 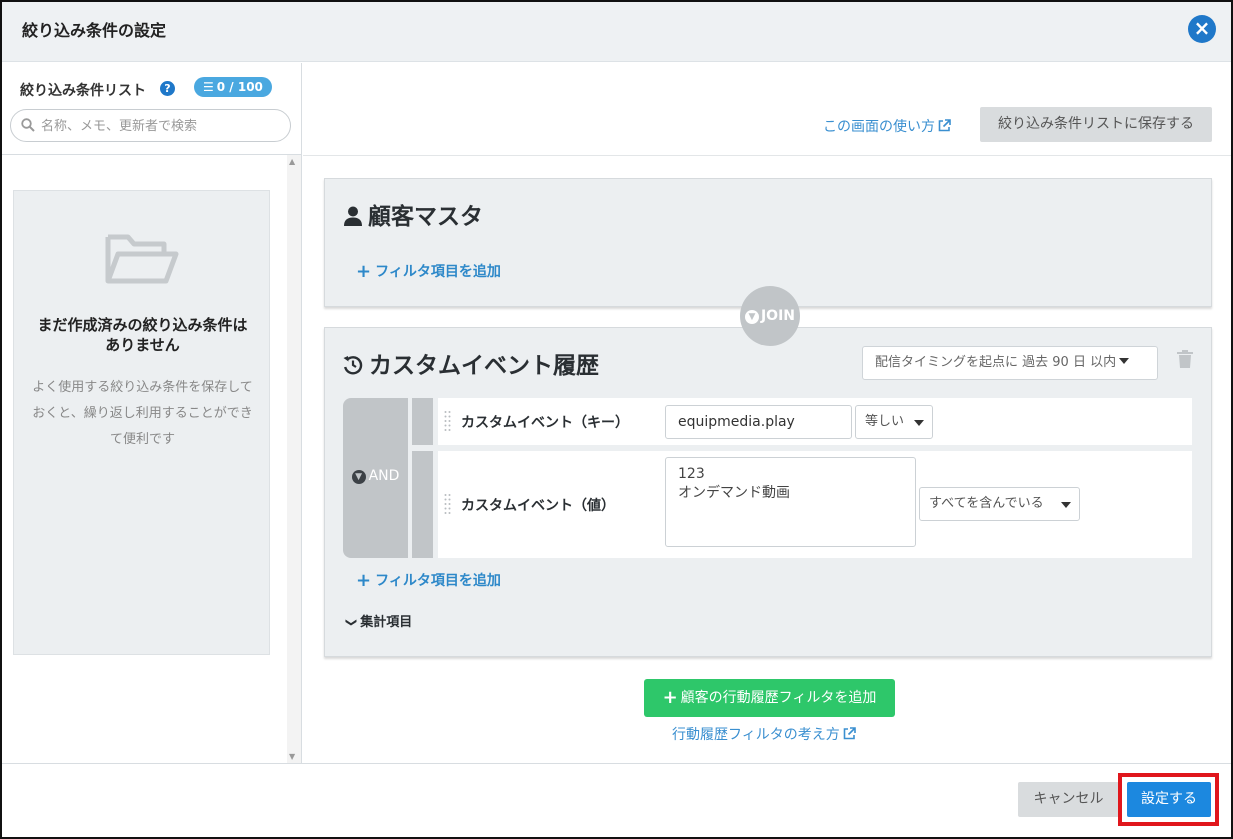 I want to click on empty-state-description: よく使用する絞り込み条件を保存しておくと、繰り返し利用することができて便利です, so click(x=142, y=413).